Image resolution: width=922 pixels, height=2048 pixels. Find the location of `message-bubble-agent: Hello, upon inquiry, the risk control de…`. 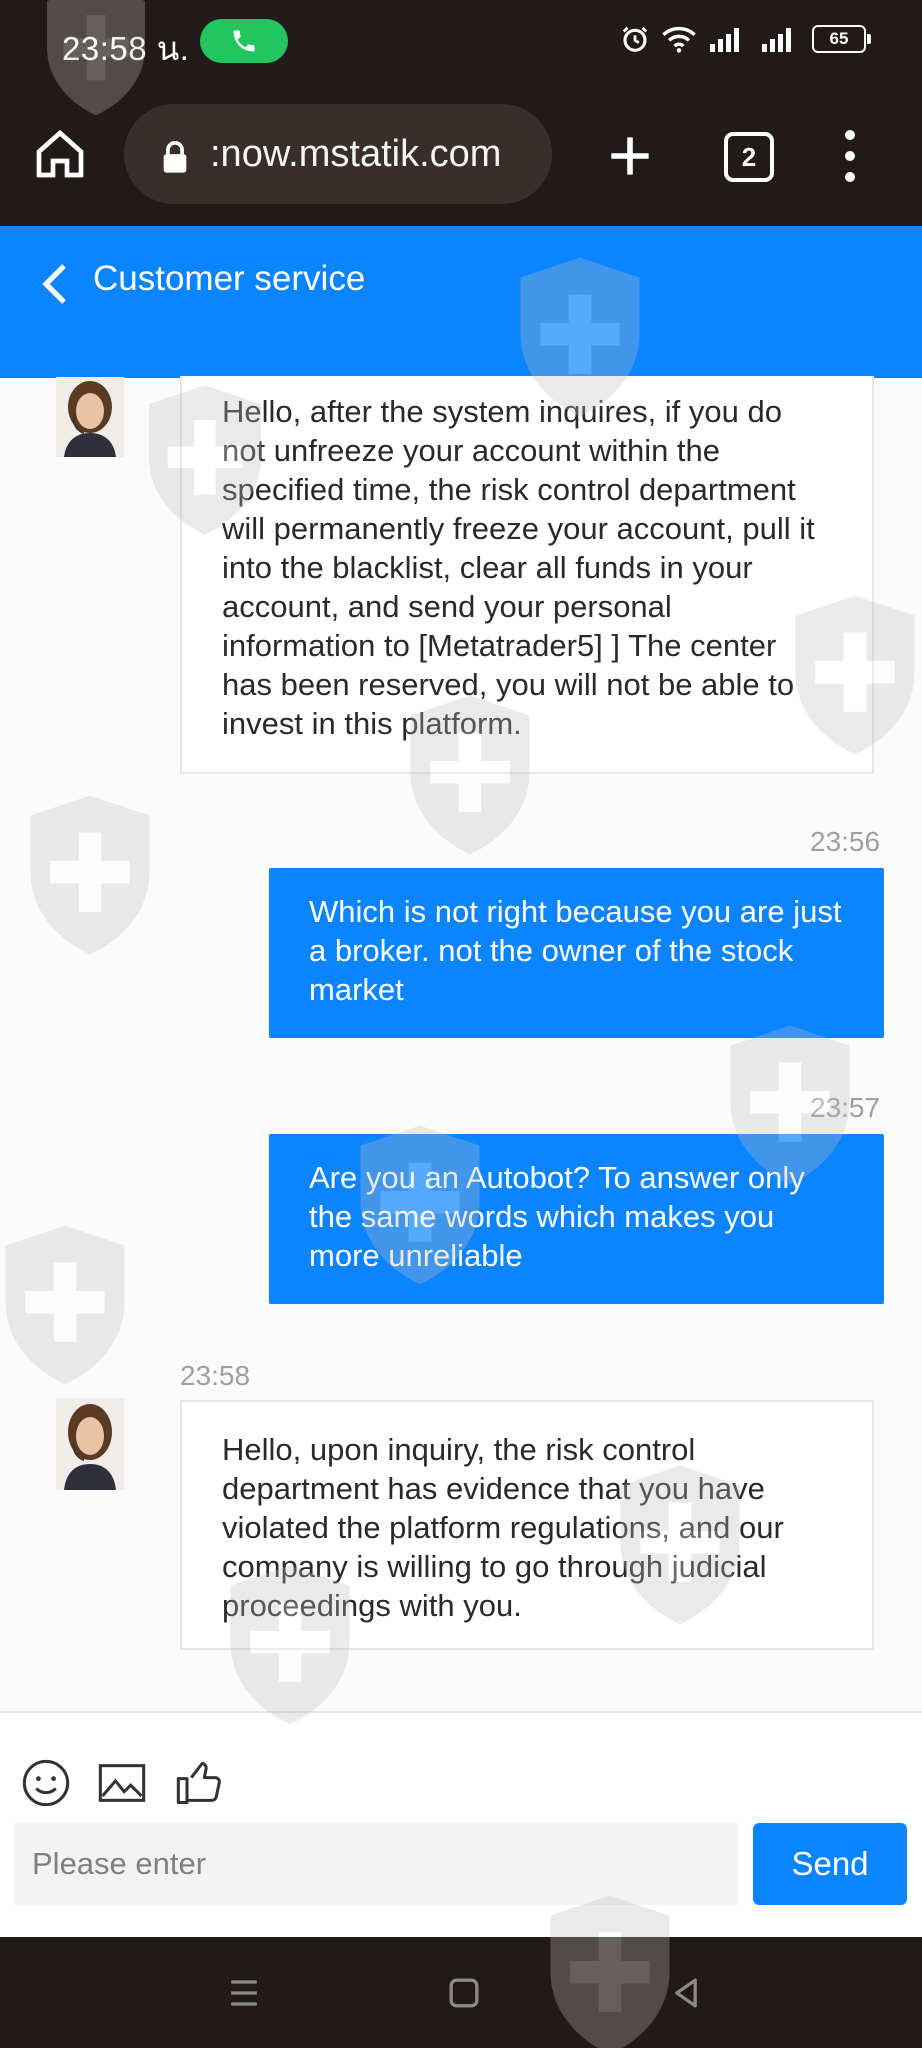

message-bubble-agent: Hello, upon inquiry, the risk control de… is located at coordinates (527, 1525).